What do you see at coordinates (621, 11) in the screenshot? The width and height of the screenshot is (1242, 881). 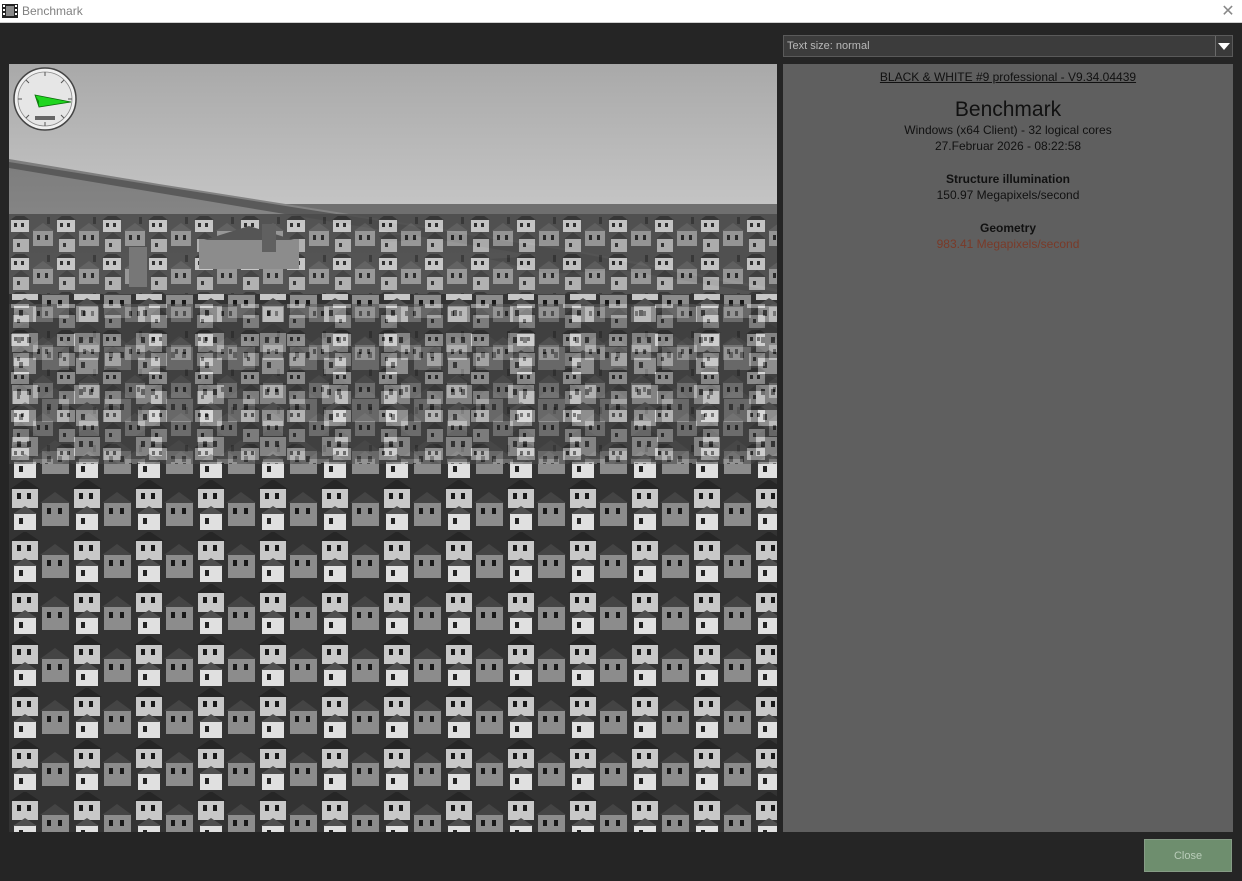 I see `title-bar: Benchmark ✕` at bounding box center [621, 11].